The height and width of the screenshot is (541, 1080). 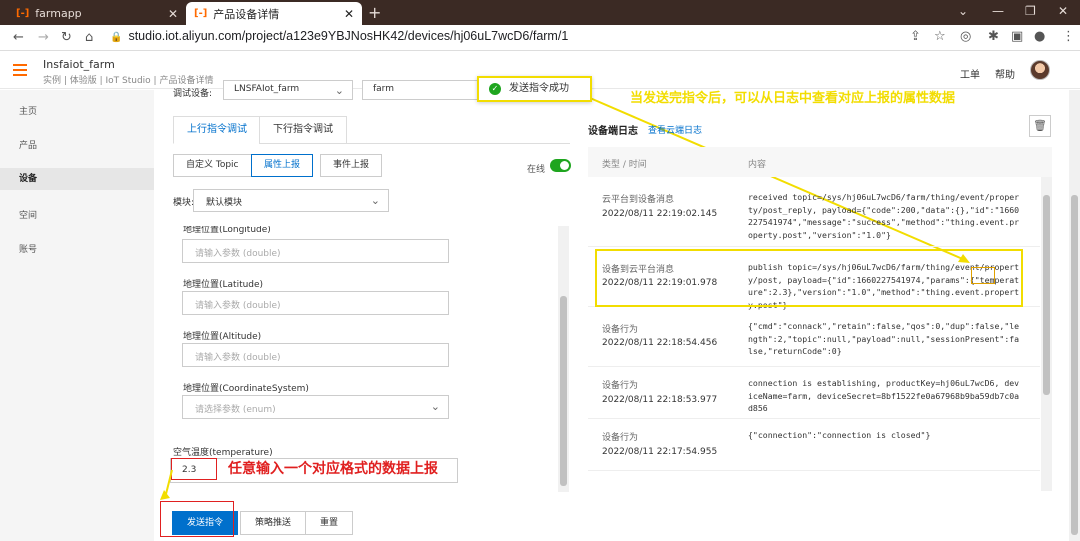 What do you see at coordinates (18, 37) in the screenshot?
I see `back-icon: ←` at bounding box center [18, 37].